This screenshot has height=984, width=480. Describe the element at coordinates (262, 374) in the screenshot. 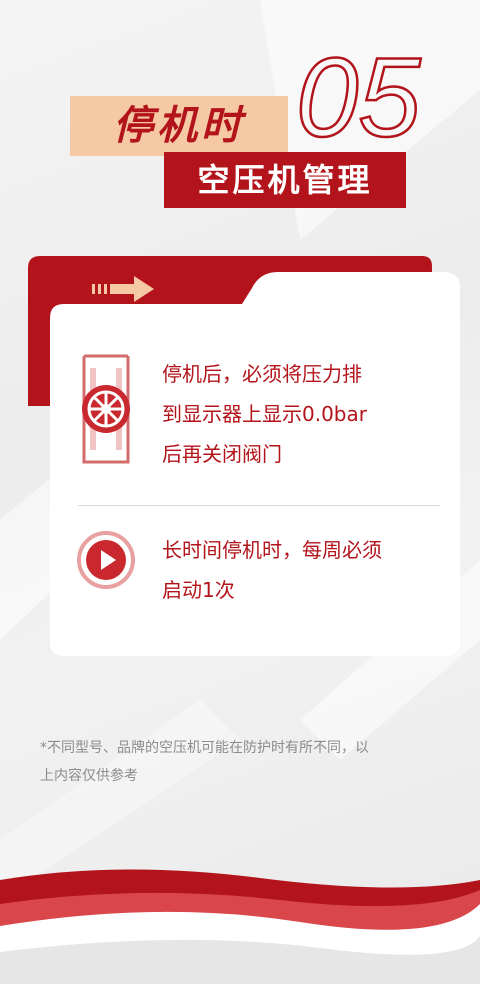

I see `instruction-1-line-1: 停机后，必须将压力排` at that location.